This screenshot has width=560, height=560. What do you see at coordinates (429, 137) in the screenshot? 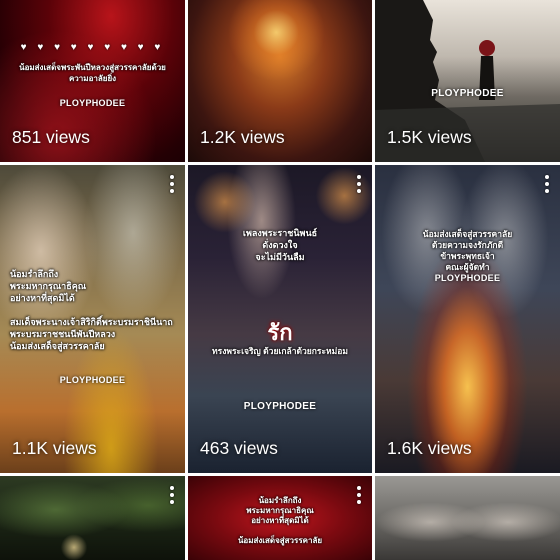
I see `view-count: 1.5K views` at bounding box center [429, 137].